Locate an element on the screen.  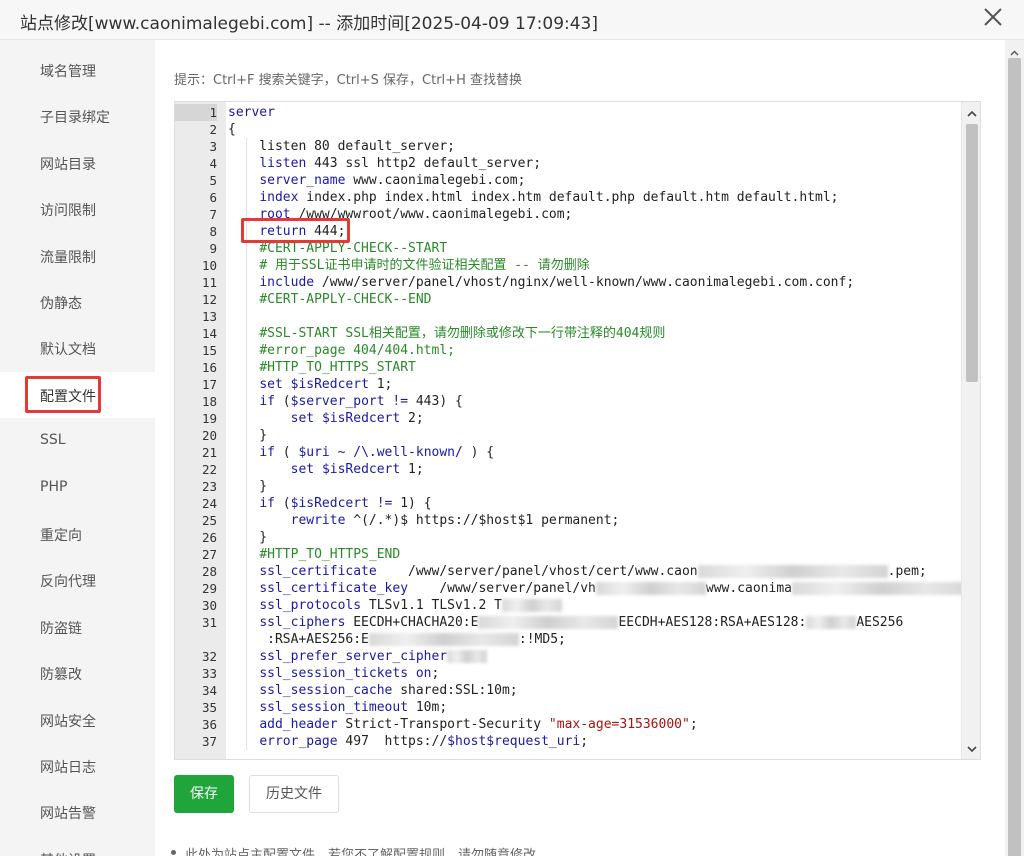
editor-scrollbar is located at coordinates (970, 430).